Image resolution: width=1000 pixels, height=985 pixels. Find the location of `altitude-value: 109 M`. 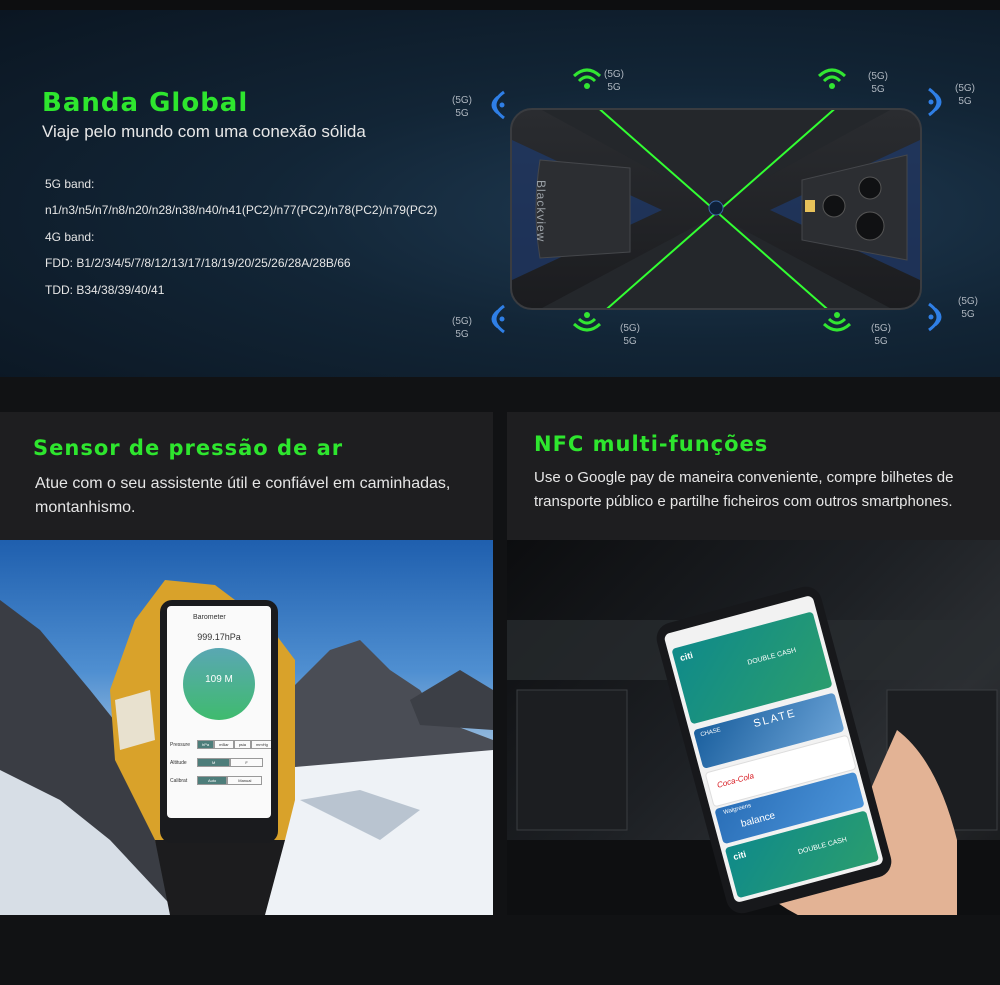

altitude-value: 109 M is located at coordinates (219, 679).